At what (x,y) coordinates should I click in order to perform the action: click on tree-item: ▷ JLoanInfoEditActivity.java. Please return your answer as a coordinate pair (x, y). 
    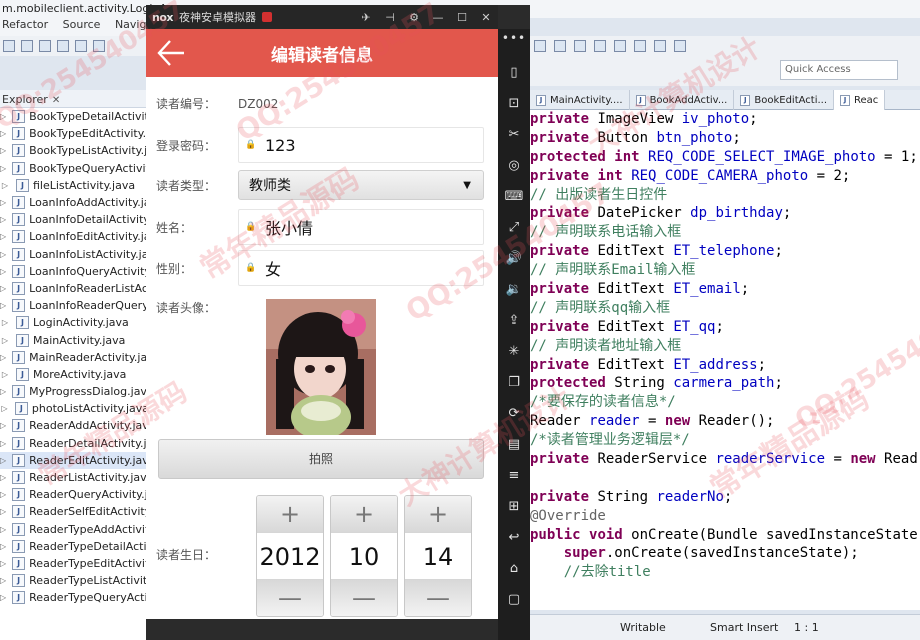
    Looking at the image, I should click on (74, 236).